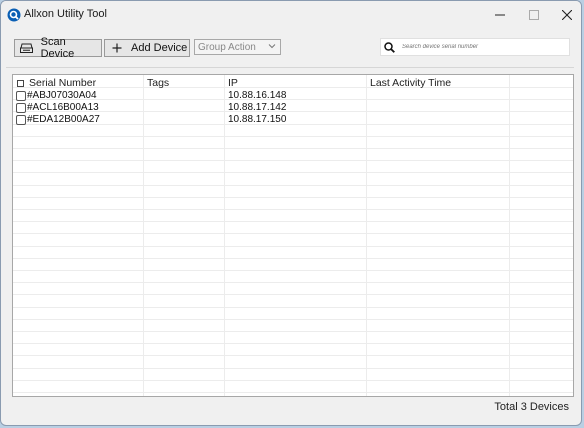 This screenshot has height=428, width=584. Describe the element at coordinates (272, 46) in the screenshot. I see `chevron-down-icon` at that location.